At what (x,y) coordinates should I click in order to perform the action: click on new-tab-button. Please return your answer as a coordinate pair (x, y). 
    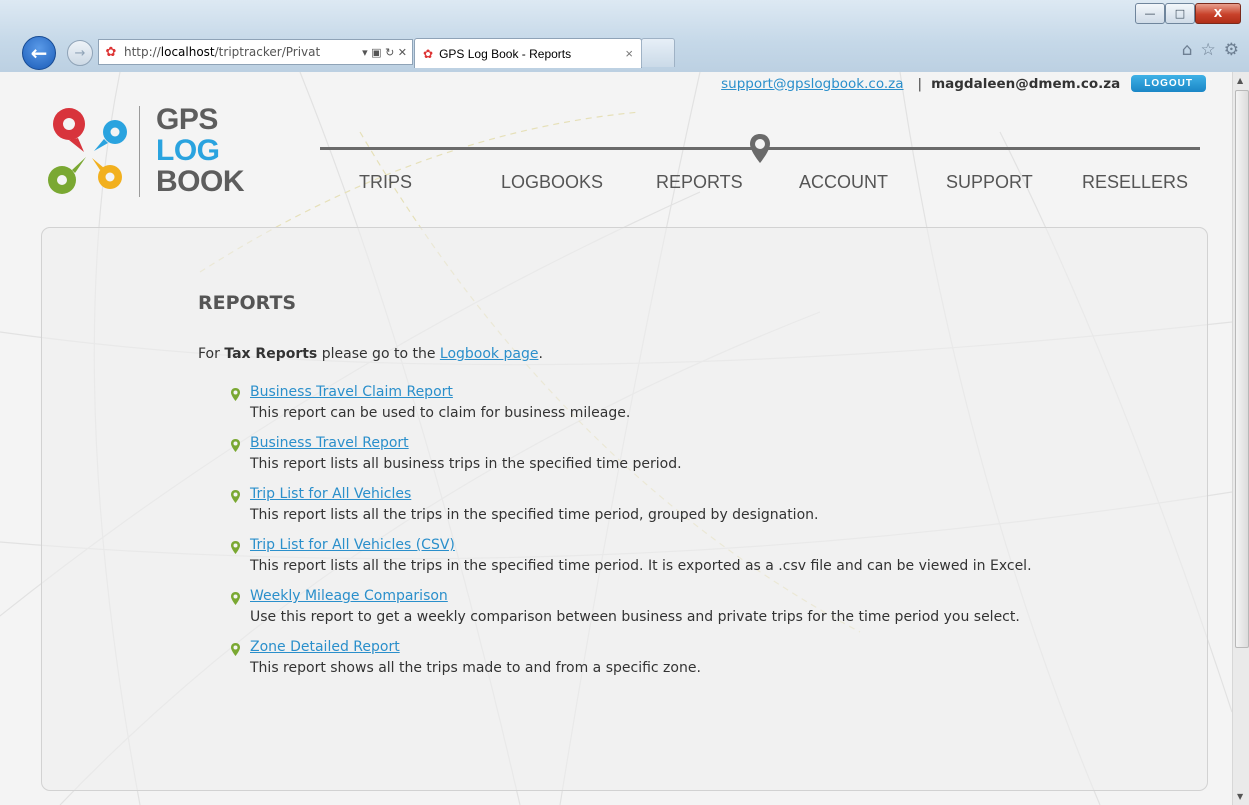
    Looking at the image, I should click on (658, 52).